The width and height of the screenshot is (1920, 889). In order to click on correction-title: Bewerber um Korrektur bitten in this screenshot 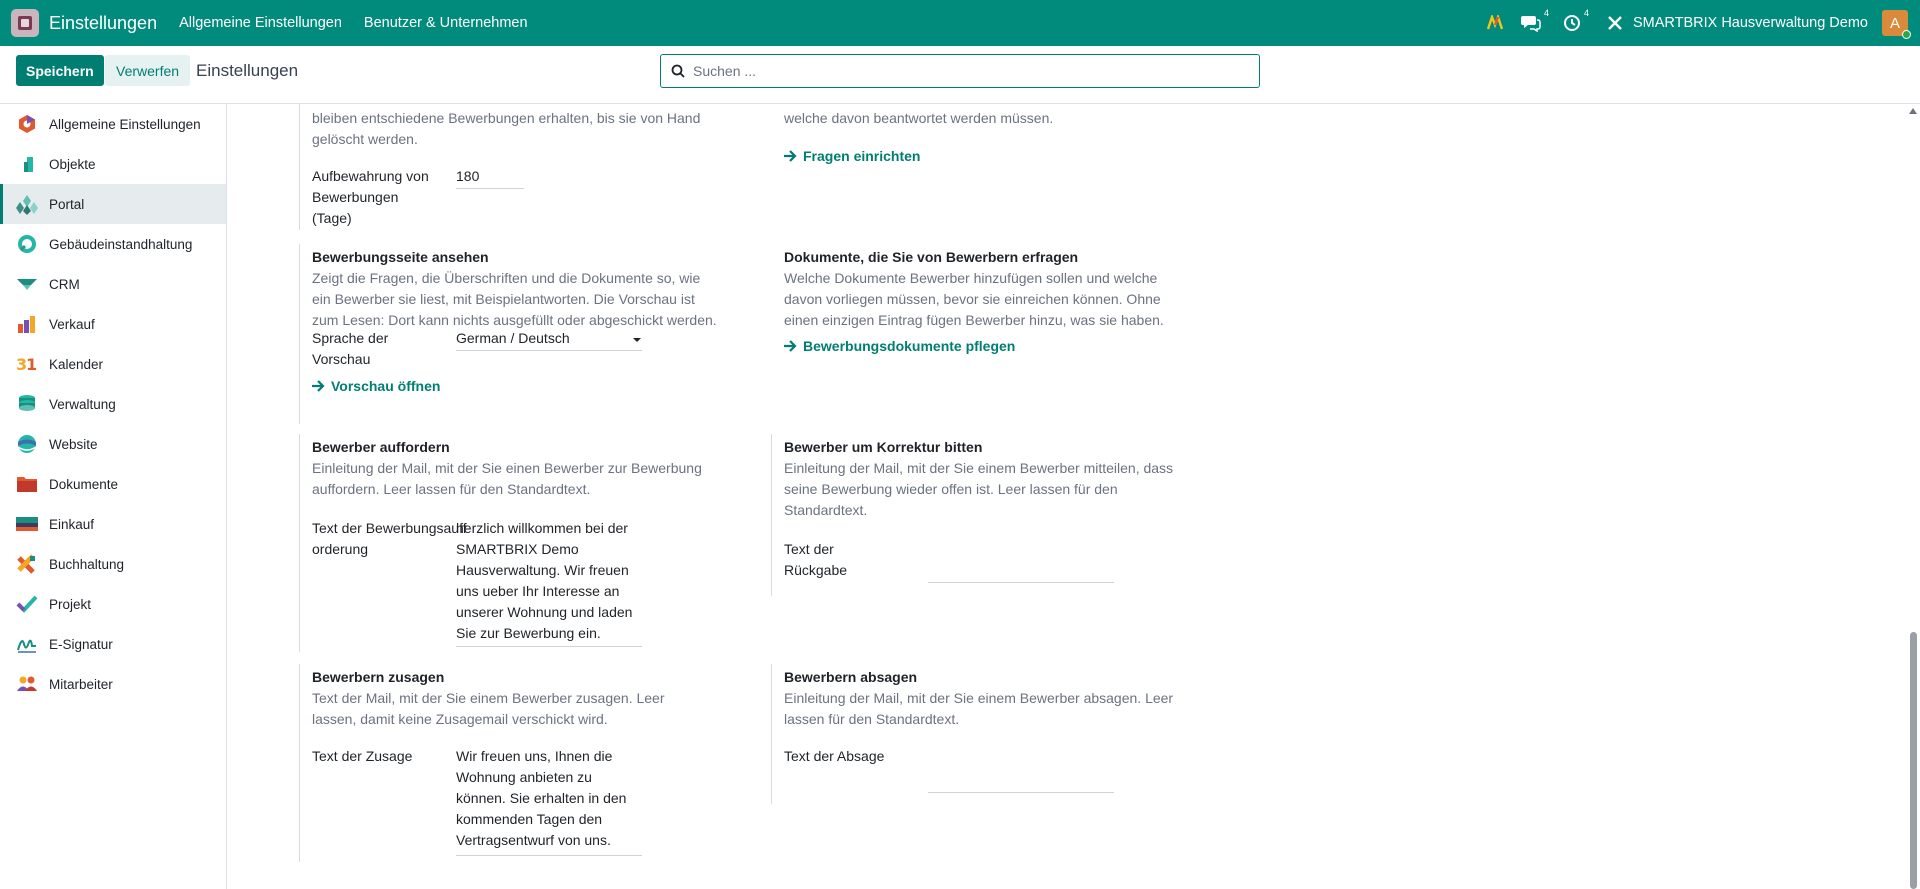, I will do `click(883, 447)`.